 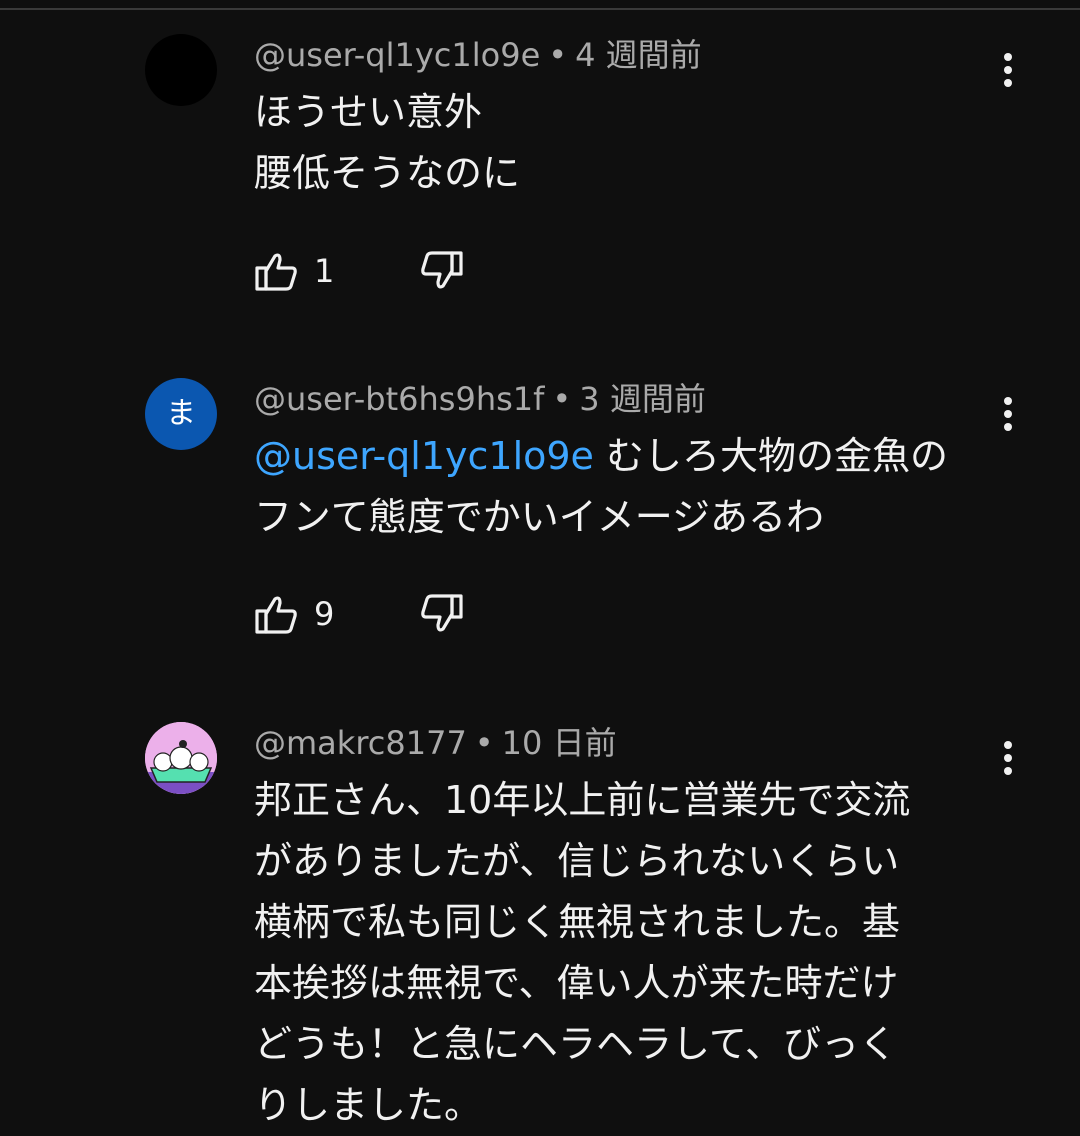 What do you see at coordinates (540, 9) in the screenshot?
I see `top-divider` at bounding box center [540, 9].